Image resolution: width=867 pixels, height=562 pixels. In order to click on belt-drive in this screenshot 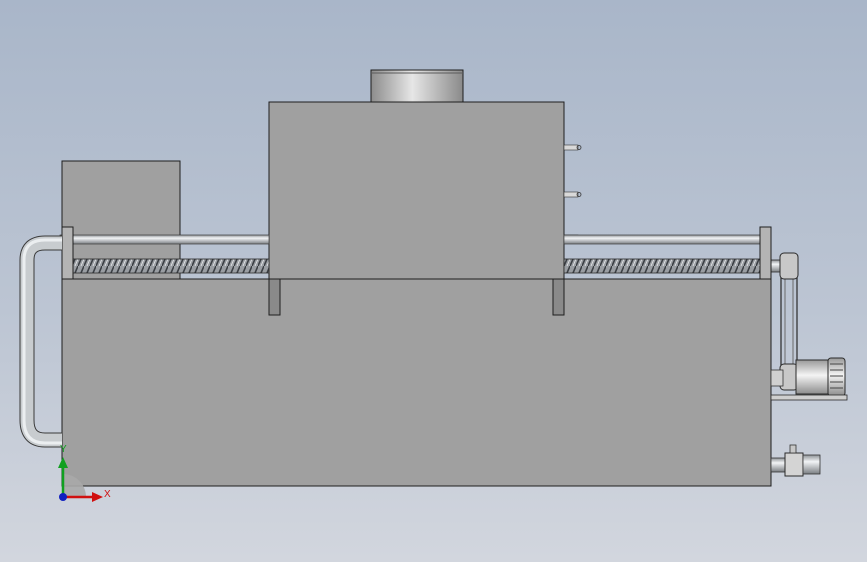, I will do `click(789, 321)`.